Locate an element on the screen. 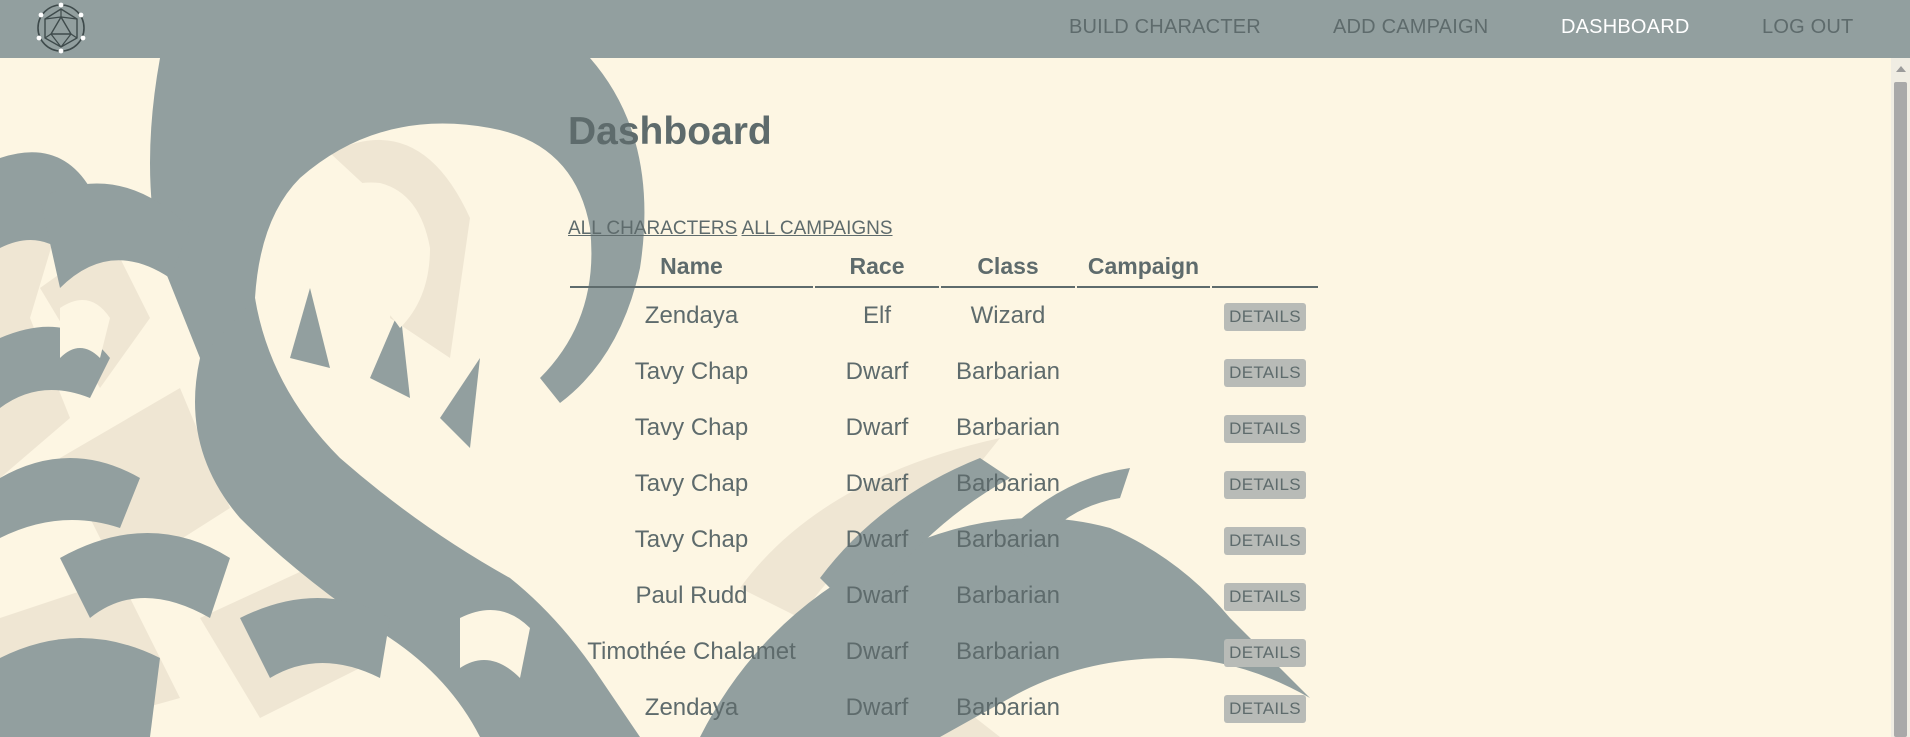 The width and height of the screenshot is (1910, 737). tab-all-characters: ALL CHARACTERS is located at coordinates (652, 228).